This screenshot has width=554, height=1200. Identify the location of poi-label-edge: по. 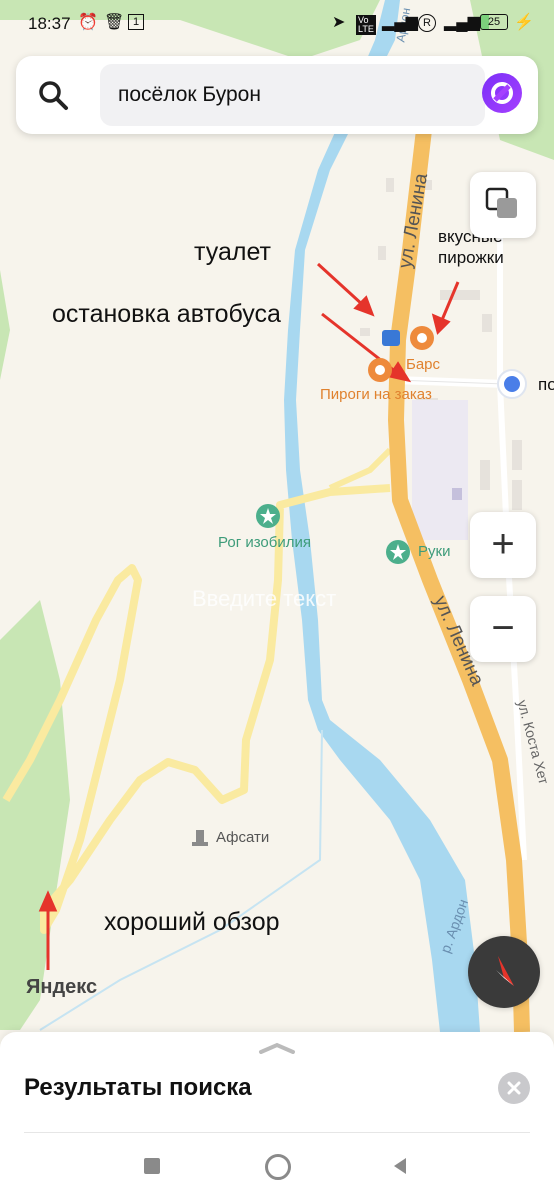
(546, 384).